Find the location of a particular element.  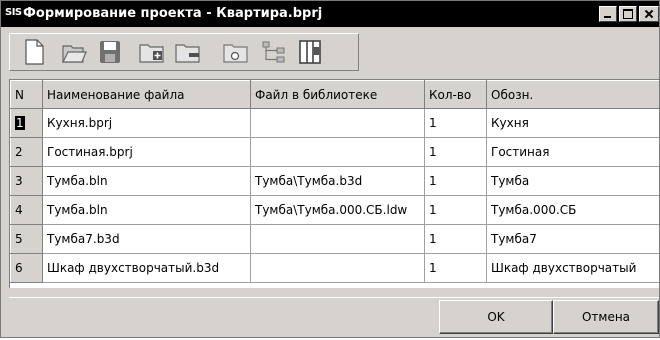

window-controls is located at coordinates (629, 14).